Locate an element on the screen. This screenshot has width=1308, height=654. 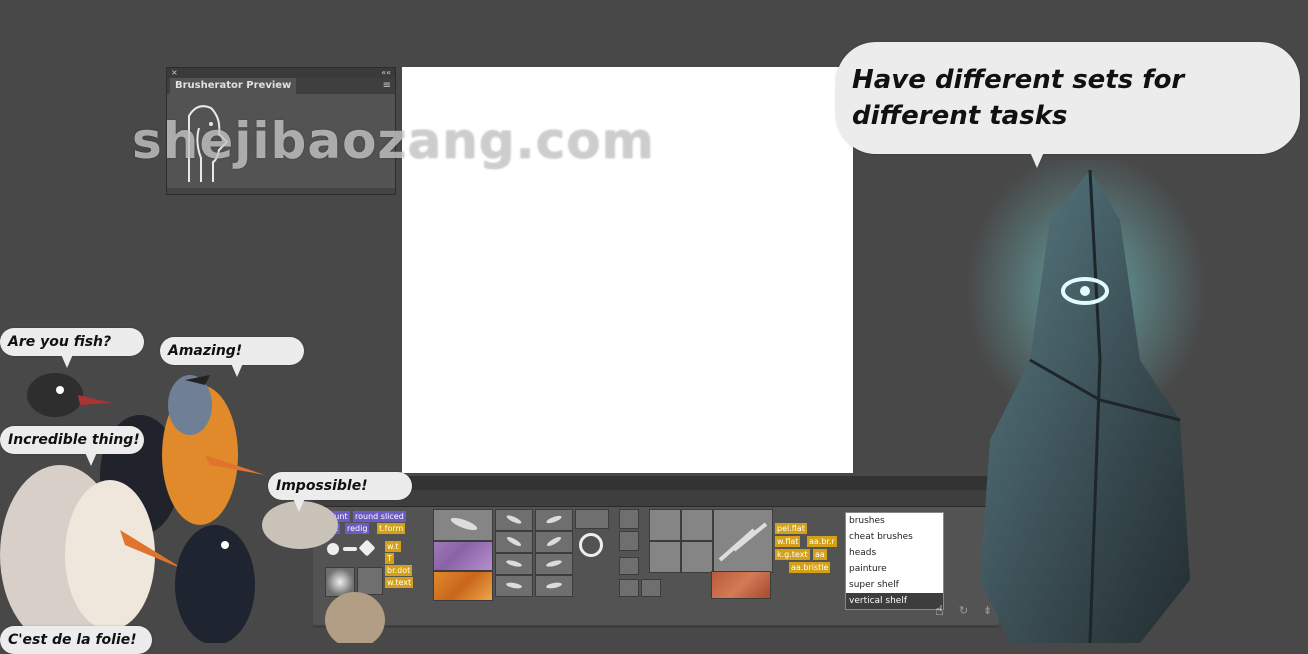
brush-set-option: brushes is located at coordinates (894, 521).